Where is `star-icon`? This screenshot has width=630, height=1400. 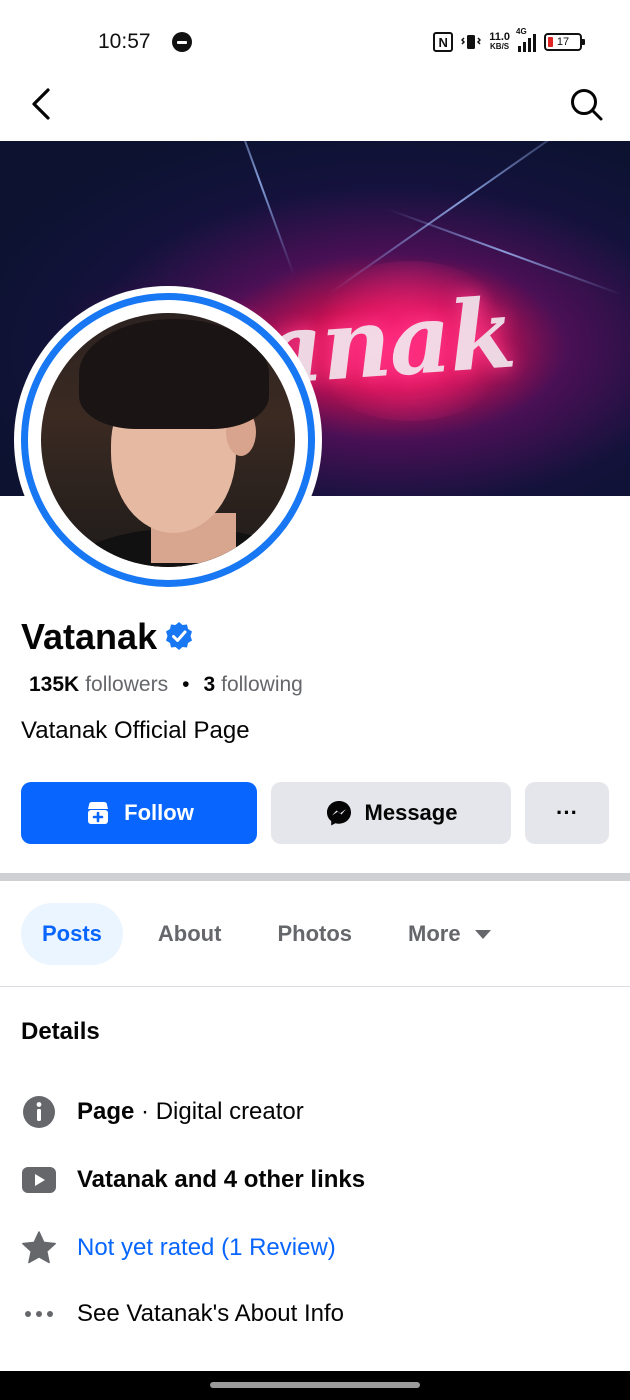
star-icon is located at coordinates (39, 1248).